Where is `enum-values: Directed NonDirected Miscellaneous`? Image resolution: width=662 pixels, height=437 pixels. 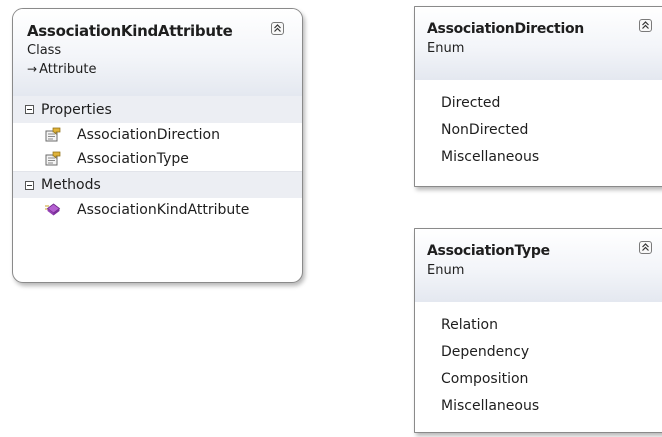 enum-values: Directed NonDirected Miscellaneous is located at coordinates (538, 125).